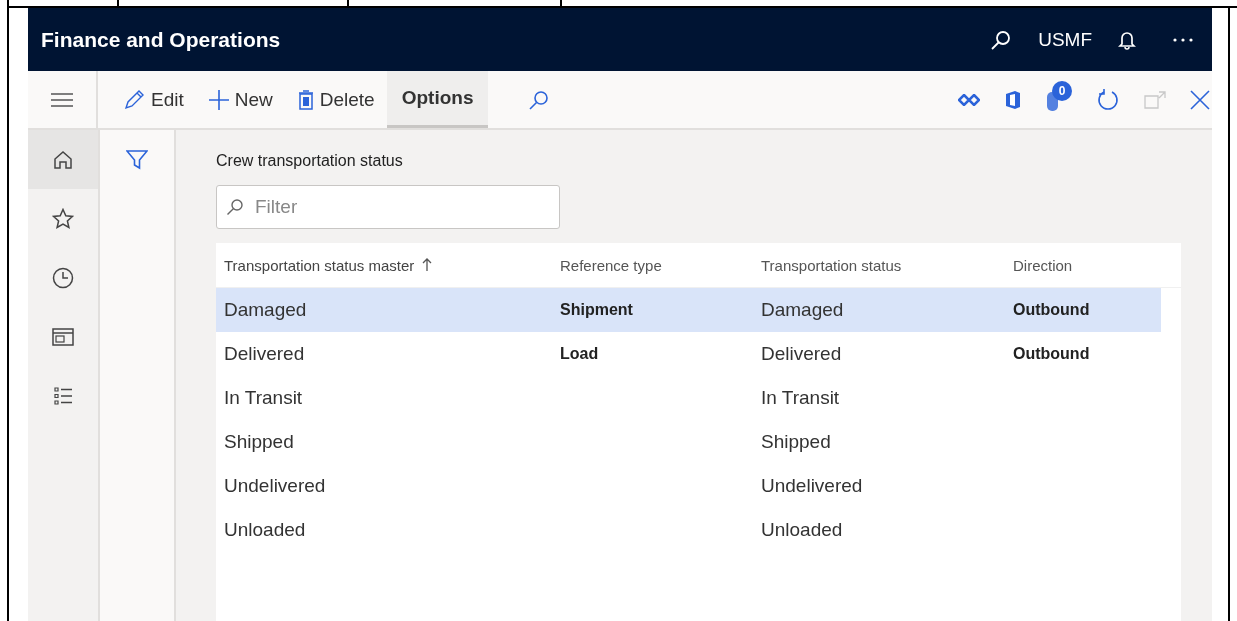  I want to click on company-selector: USMF, so click(1065, 39).